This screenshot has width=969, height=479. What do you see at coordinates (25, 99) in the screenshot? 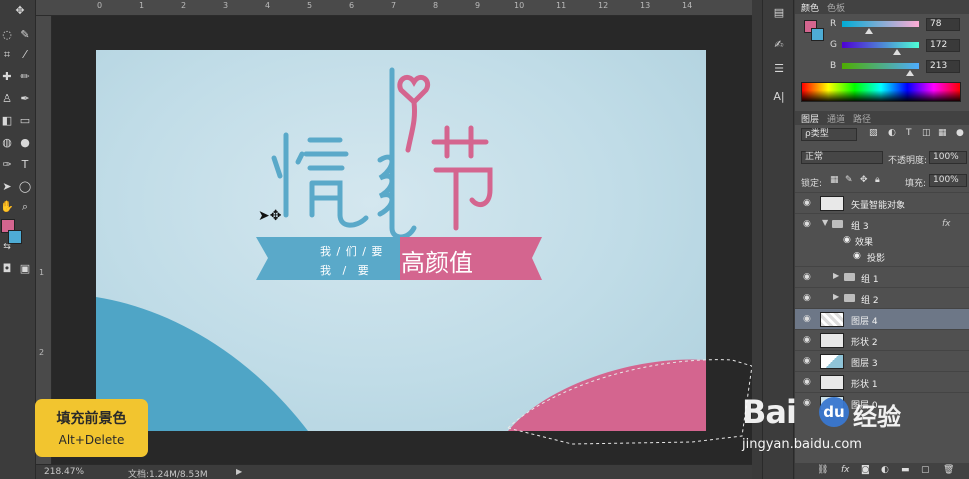
I see `history-brush-tool-icon: ✒` at bounding box center [25, 99].